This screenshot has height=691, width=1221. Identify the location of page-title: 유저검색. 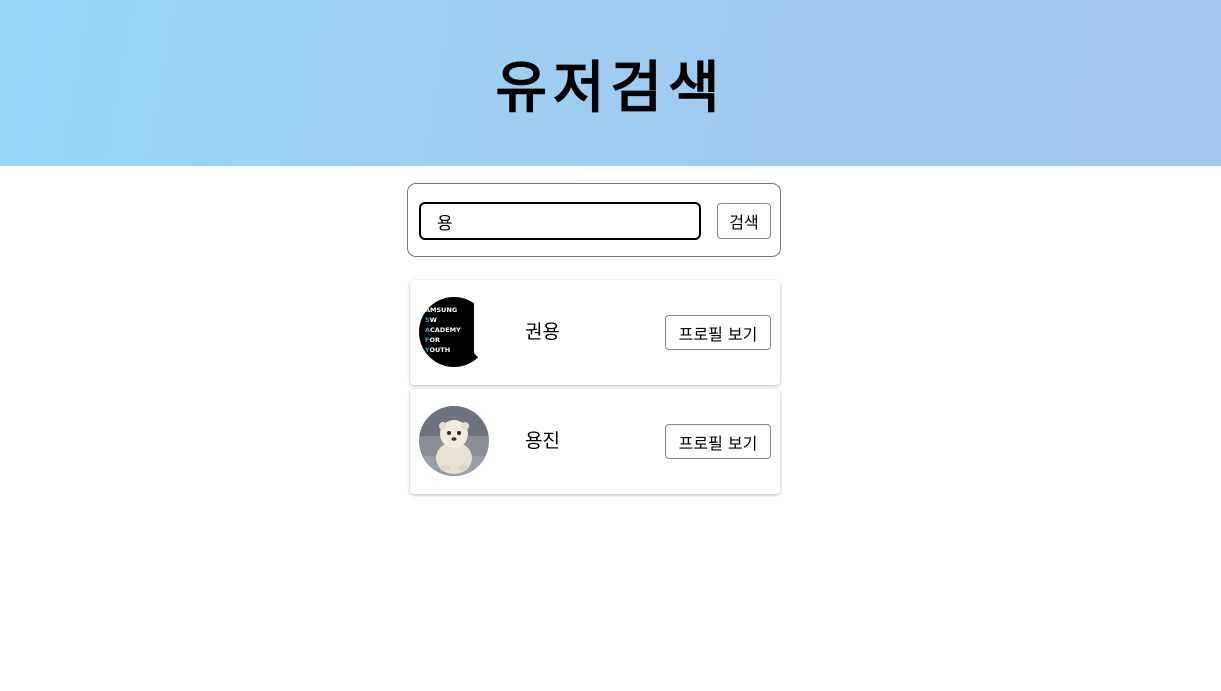
(610, 88).